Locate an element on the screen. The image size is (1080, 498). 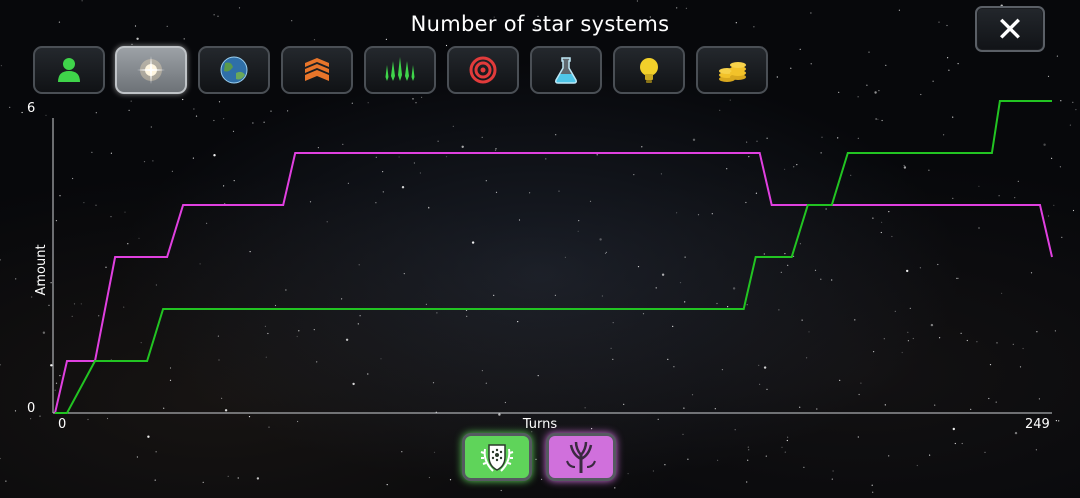
tab-population is located at coordinates (69, 70).